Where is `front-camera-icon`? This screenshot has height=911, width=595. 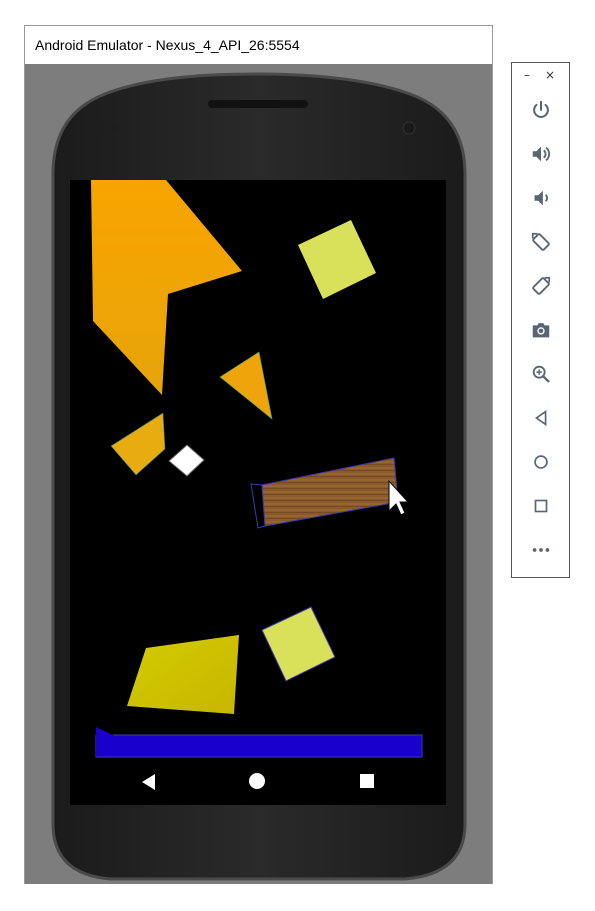
front-camera-icon is located at coordinates (409, 128).